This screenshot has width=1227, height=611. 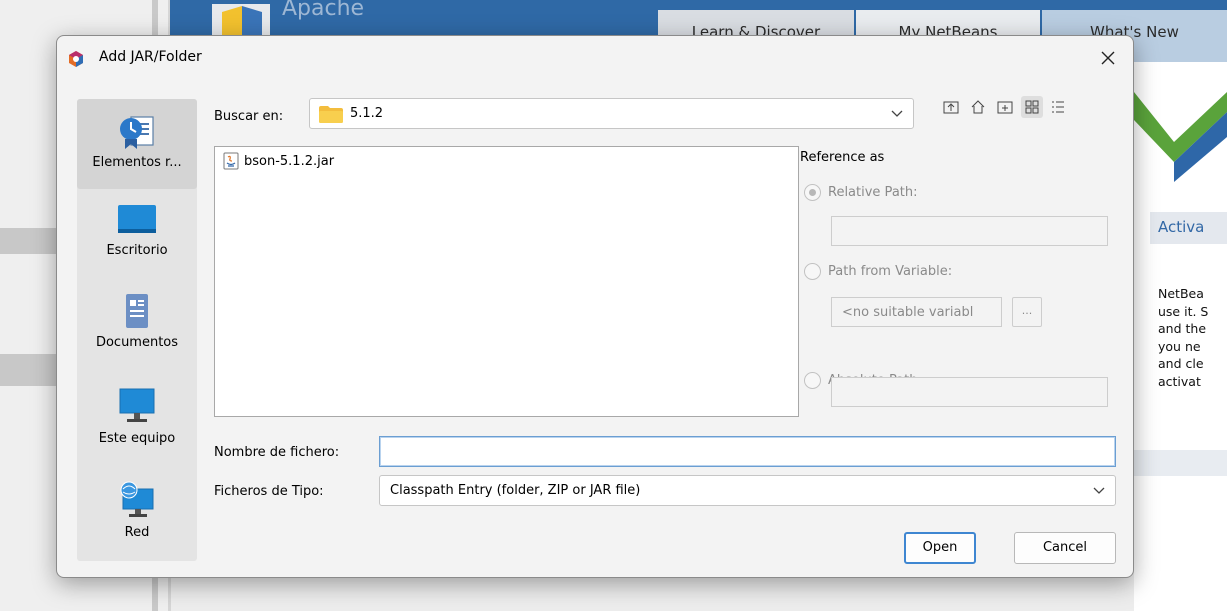 I want to click on folder-icon, so click(x=331, y=114).